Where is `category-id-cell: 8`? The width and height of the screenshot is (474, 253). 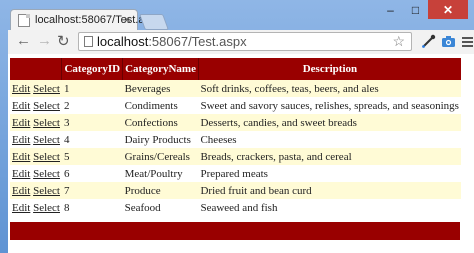 category-id-cell: 8 is located at coordinates (66, 207).